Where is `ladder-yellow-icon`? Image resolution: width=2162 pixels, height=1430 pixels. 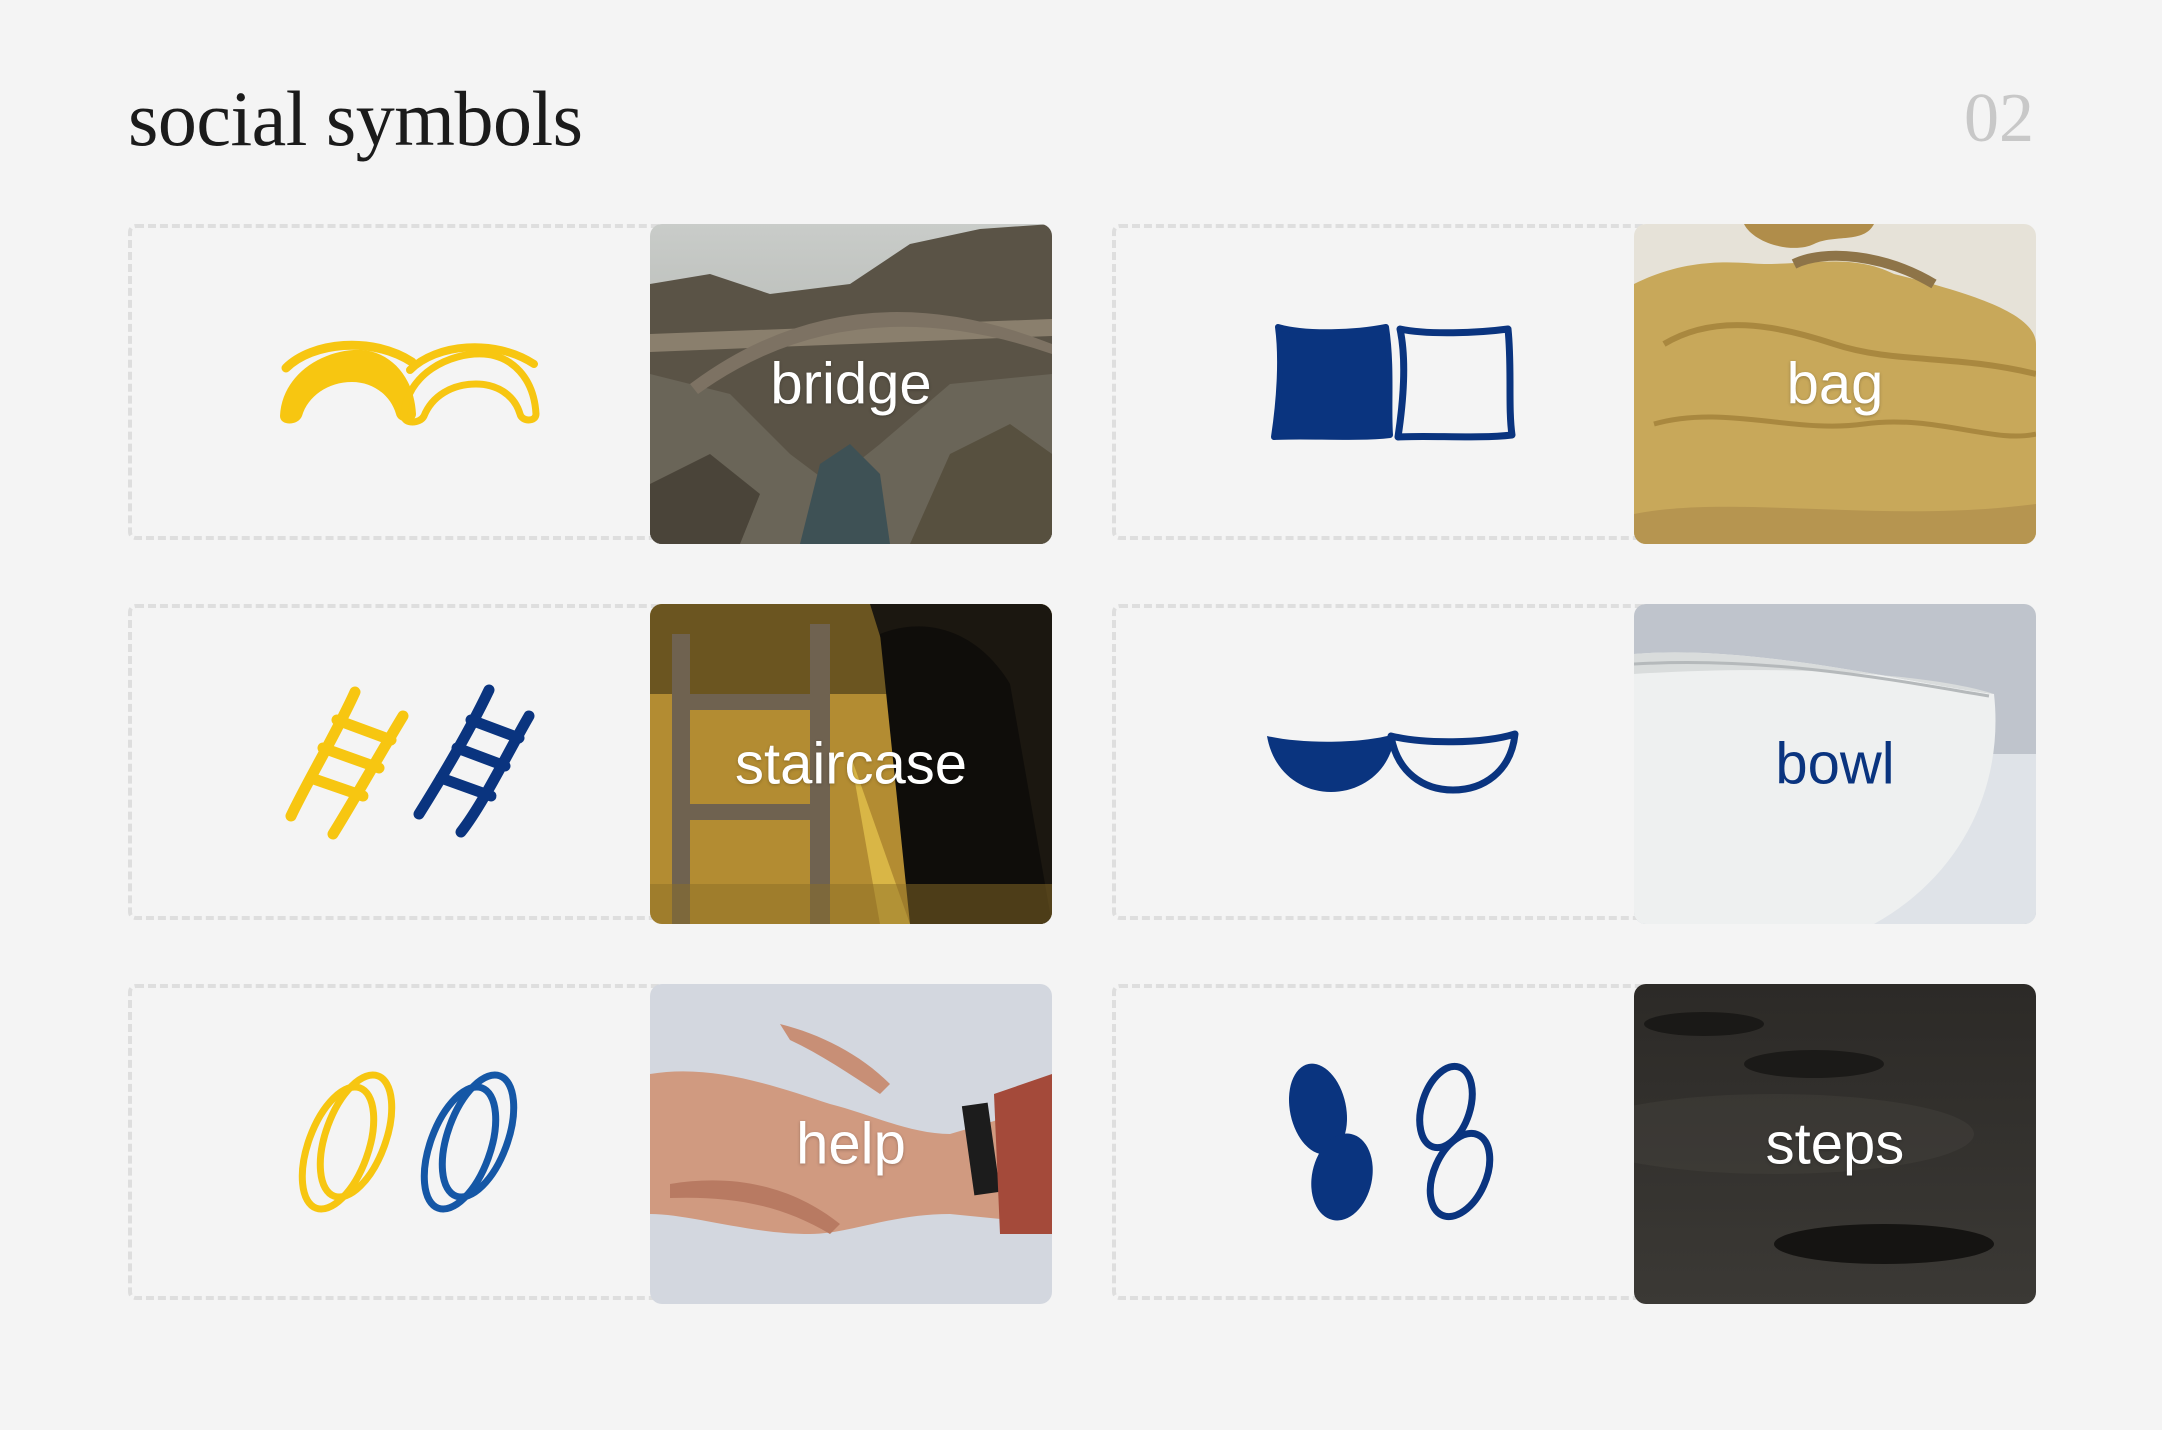 ladder-yellow-icon is located at coordinates (347, 763).